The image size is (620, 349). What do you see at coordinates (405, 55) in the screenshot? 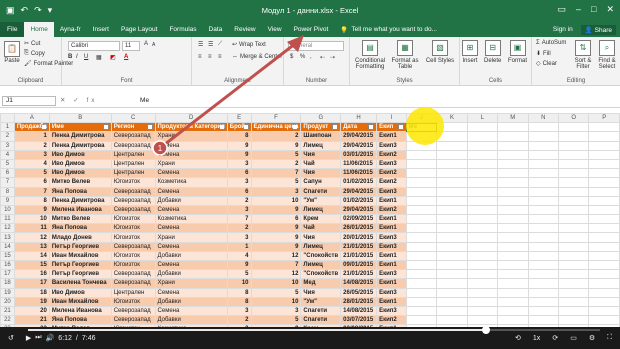
I see `format-as-table-button: ▦ Format as Table` at bounding box center [405, 55].